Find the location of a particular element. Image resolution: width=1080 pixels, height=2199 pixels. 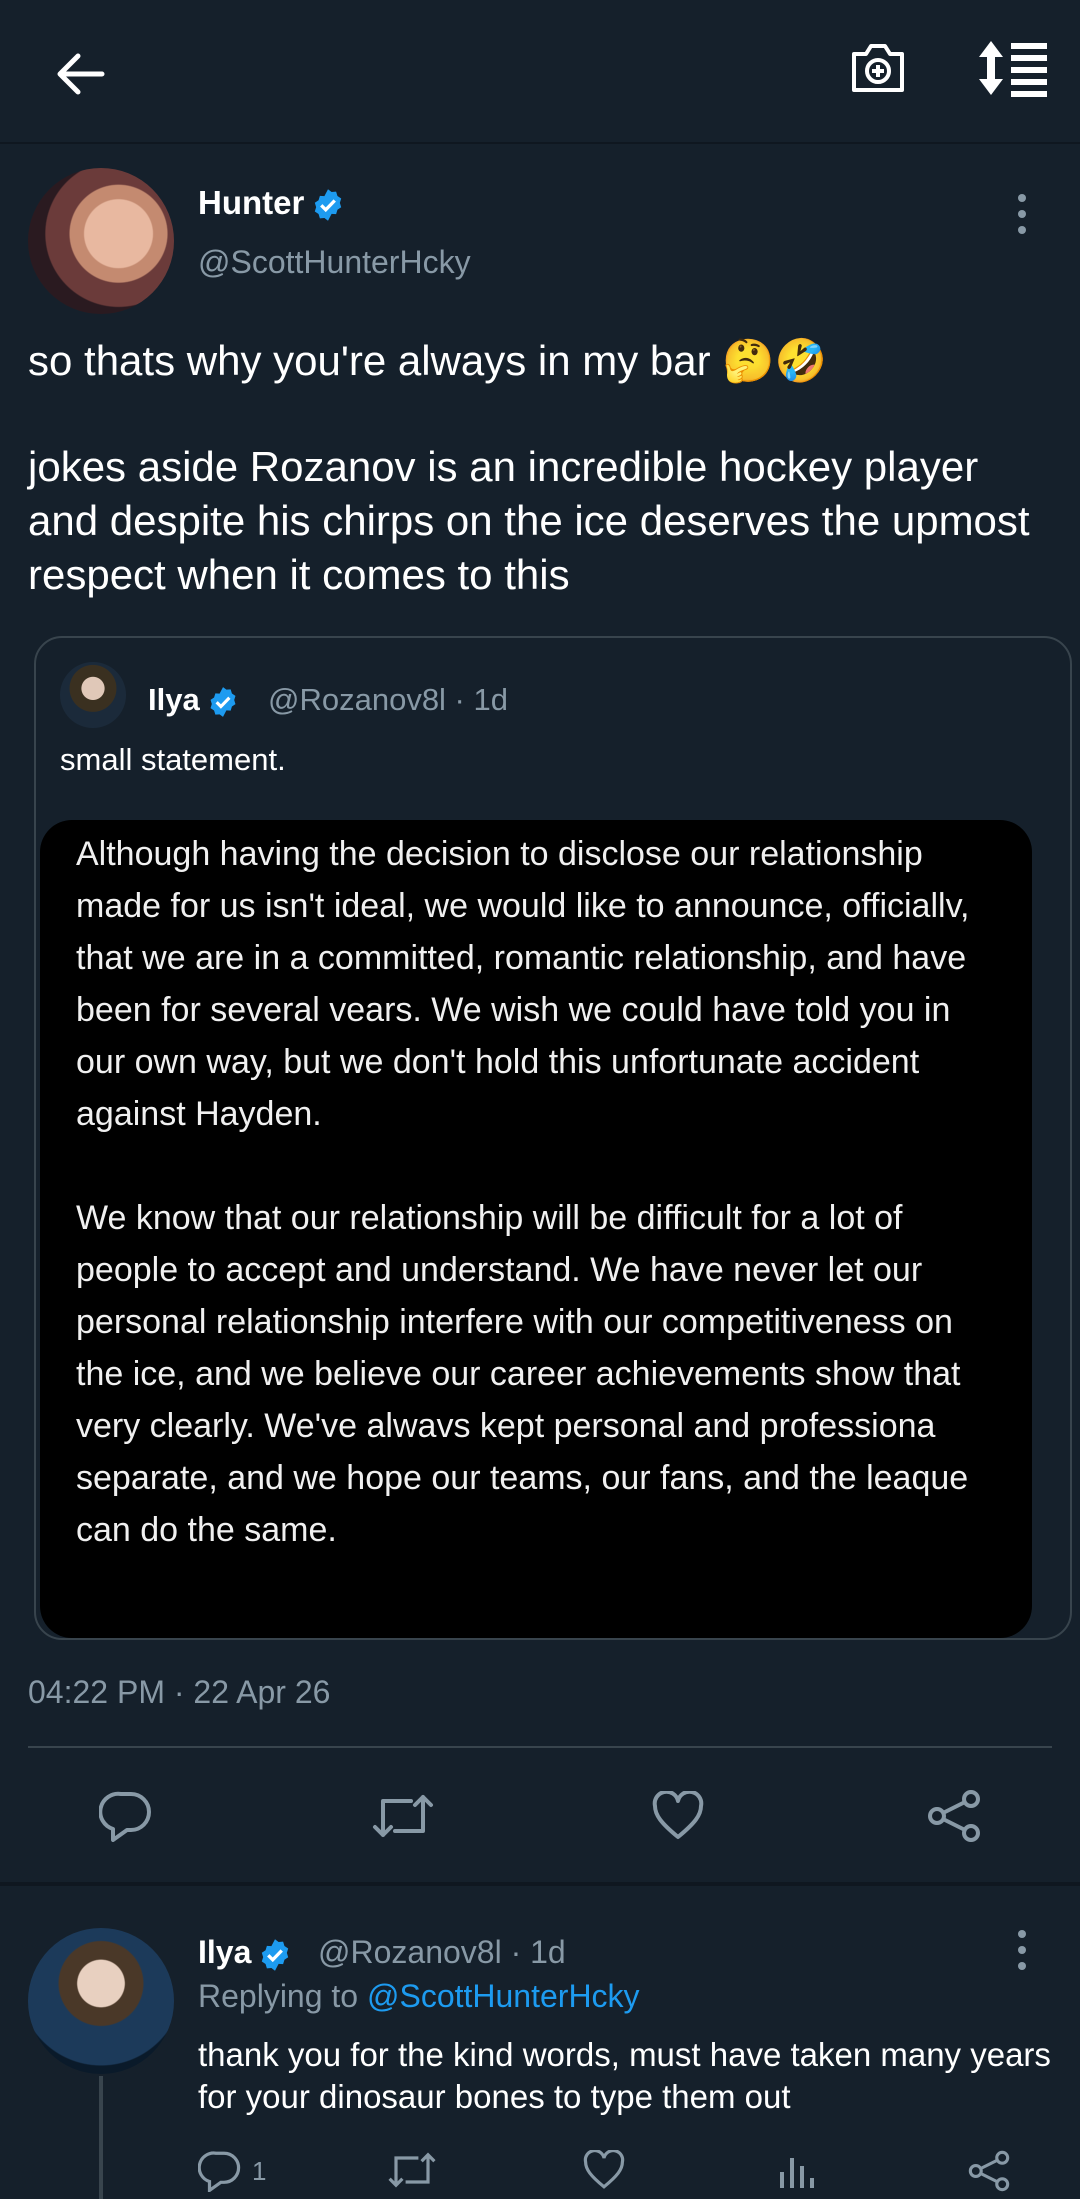

reply-reply-button: 1 is located at coordinates (232, 2171).